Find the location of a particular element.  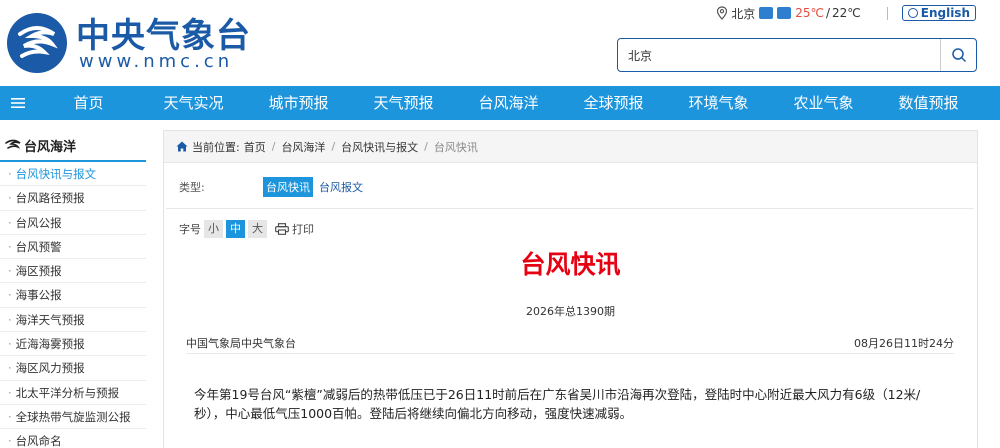

sidebar-item-naming: · 台风命名 is located at coordinates (73, 438).